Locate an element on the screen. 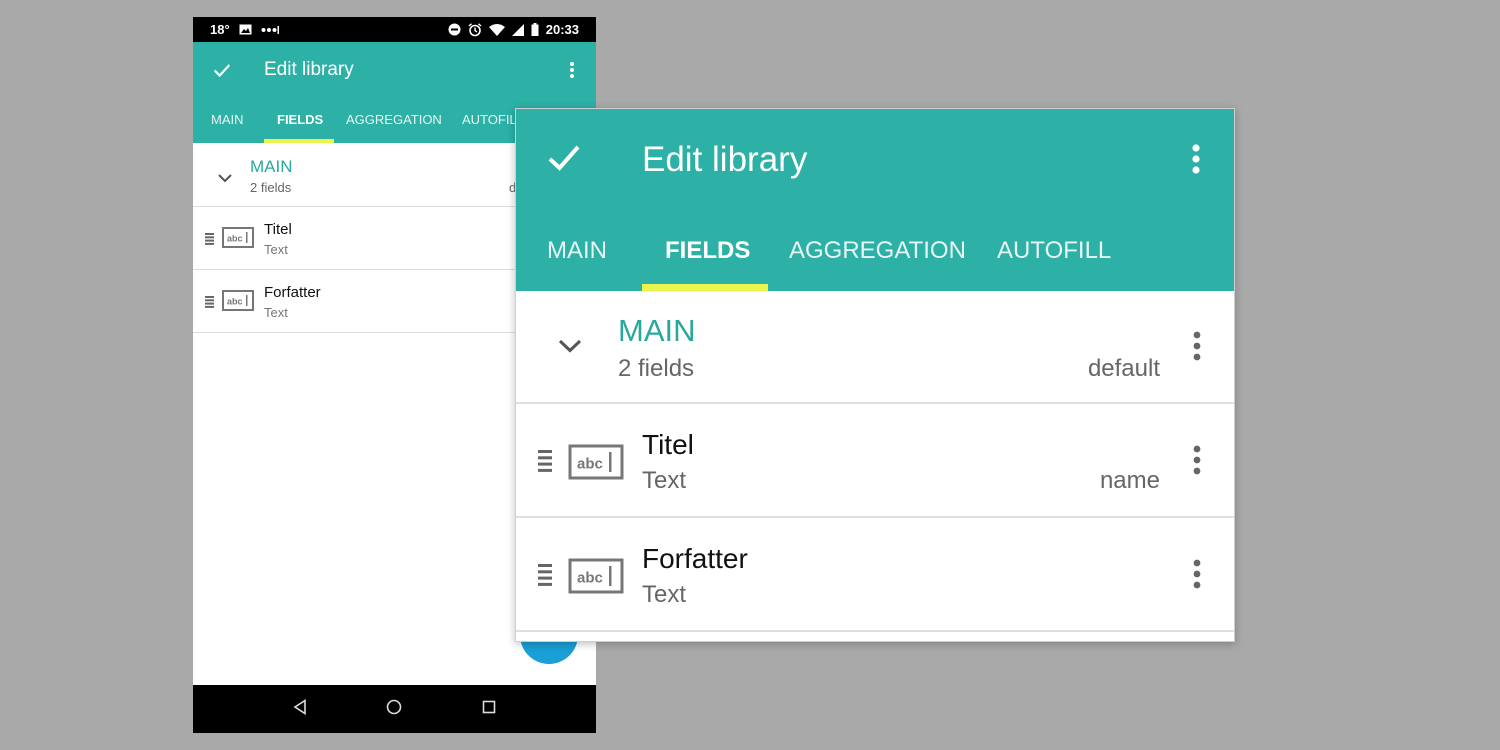 This screenshot has height=750, width=1500. tab-autofill: AUTOFIL is located at coordinates (489, 119).